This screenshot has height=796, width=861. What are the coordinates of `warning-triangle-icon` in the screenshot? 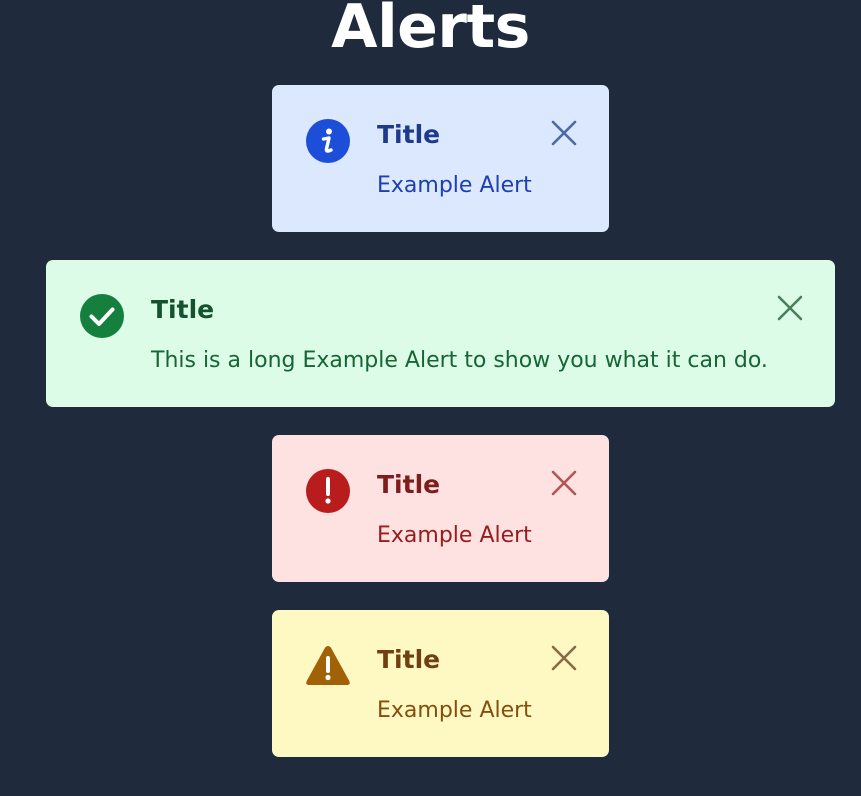 It's located at (328, 666).